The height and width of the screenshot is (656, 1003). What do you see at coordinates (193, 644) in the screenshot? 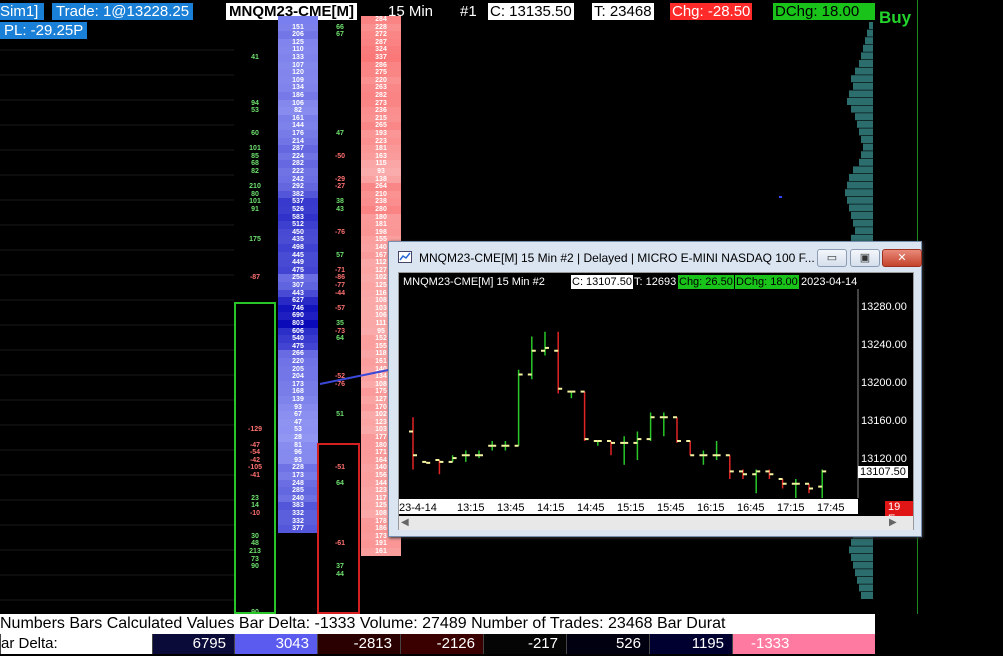
I see `delta-cell: 6795` at bounding box center [193, 644].